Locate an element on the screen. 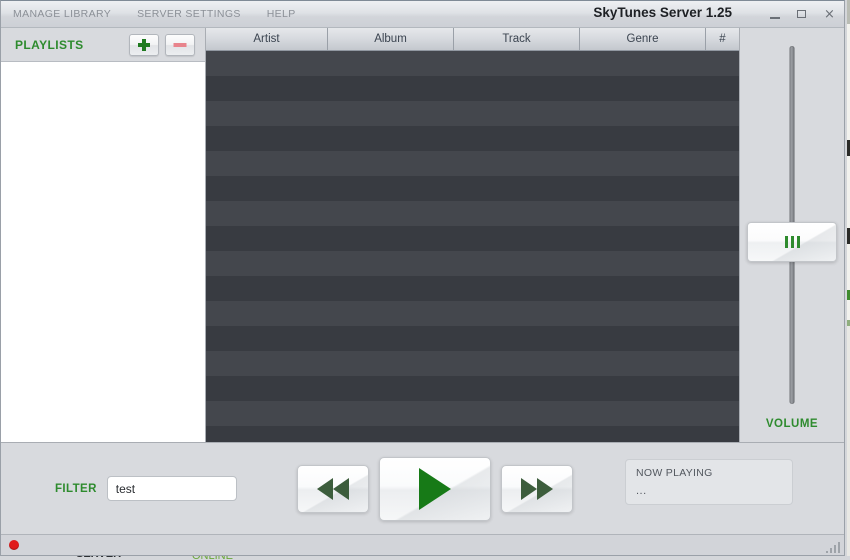 The width and height of the screenshot is (850, 560). resize-grip is located at coordinates (833, 546).